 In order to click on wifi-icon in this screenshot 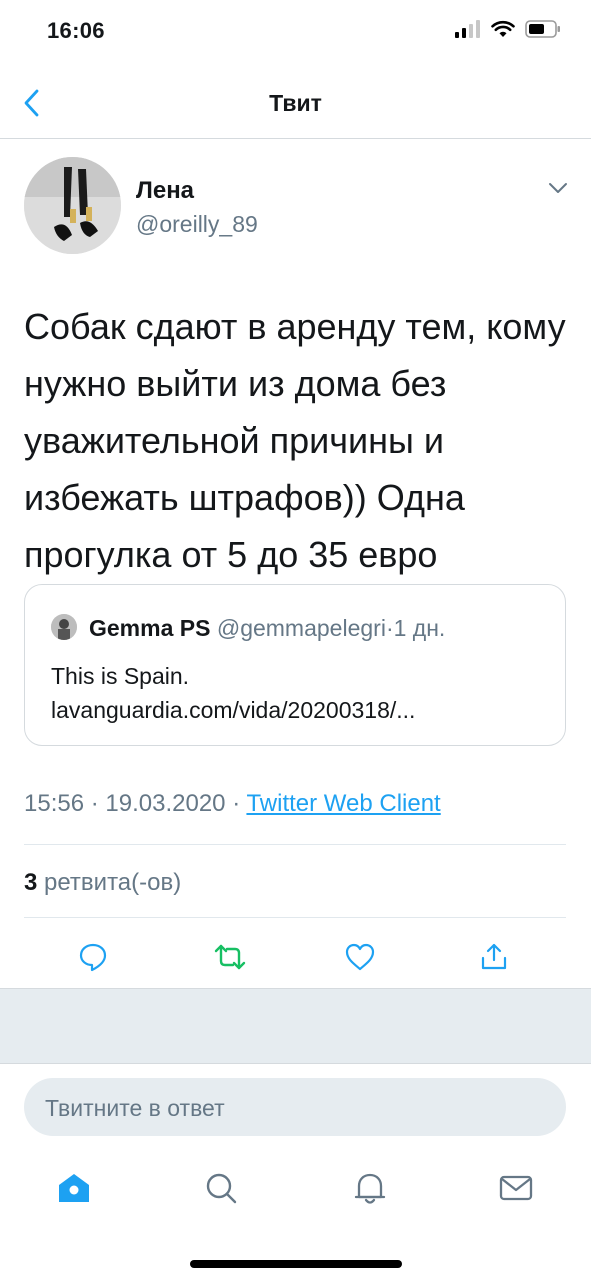, I will do `click(503, 28)`.